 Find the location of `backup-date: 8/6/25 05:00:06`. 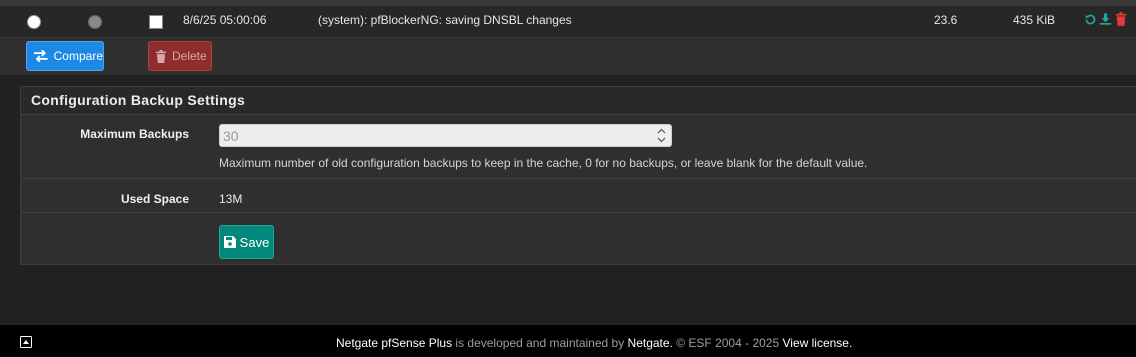

backup-date: 8/6/25 05:00:06 is located at coordinates (225, 20).